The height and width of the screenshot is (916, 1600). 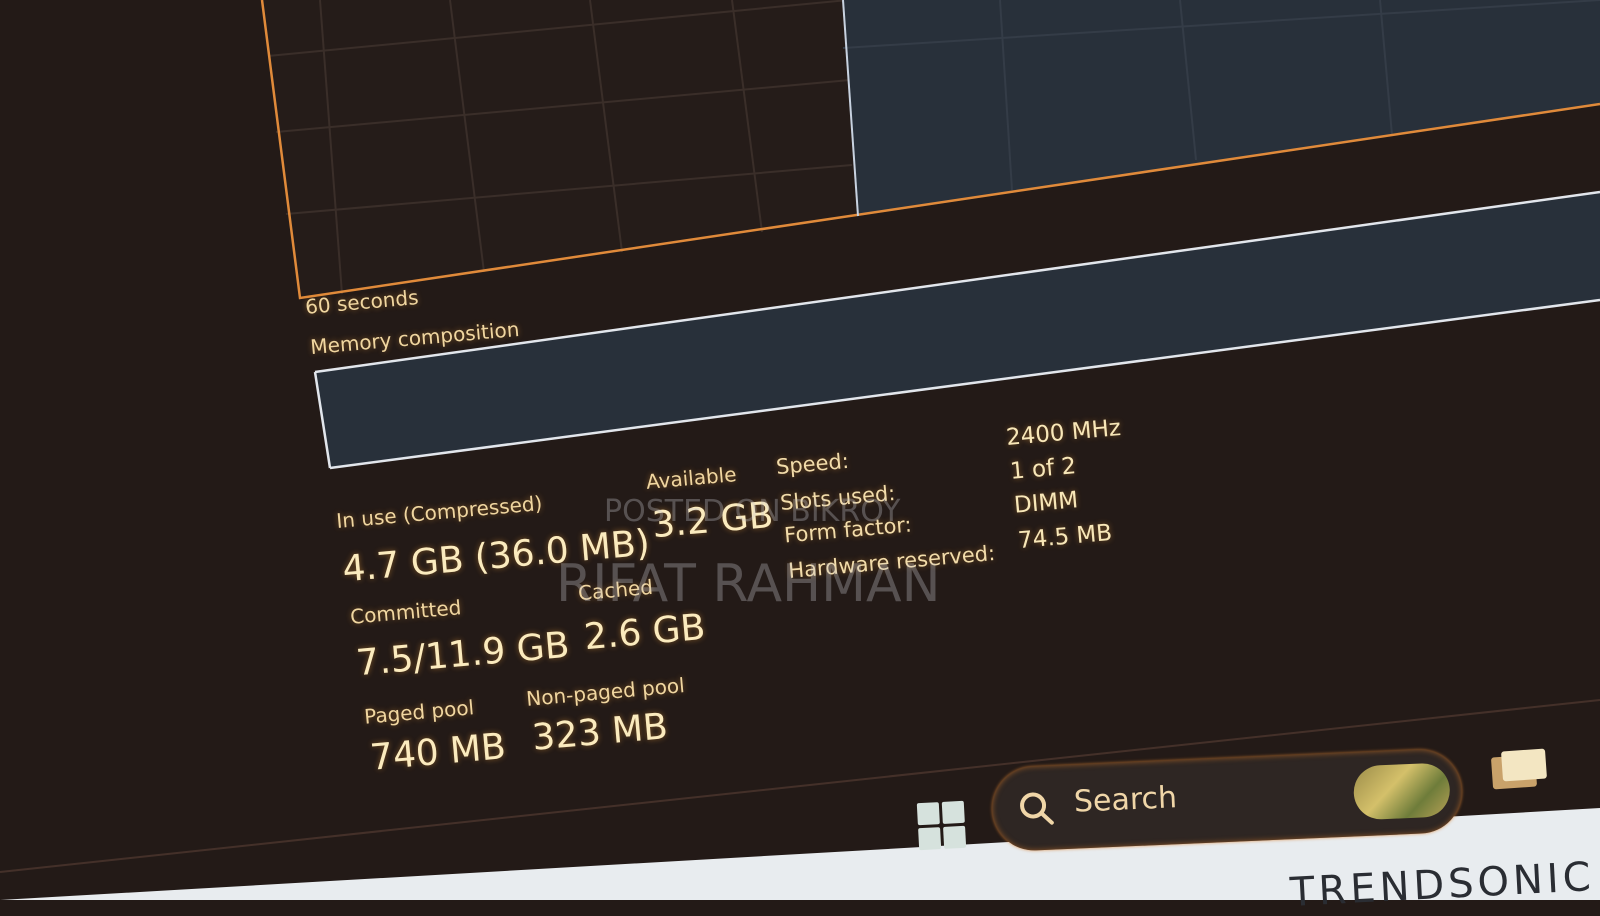 What do you see at coordinates (941, 825) in the screenshot?
I see `windows-logo-icon` at bounding box center [941, 825].